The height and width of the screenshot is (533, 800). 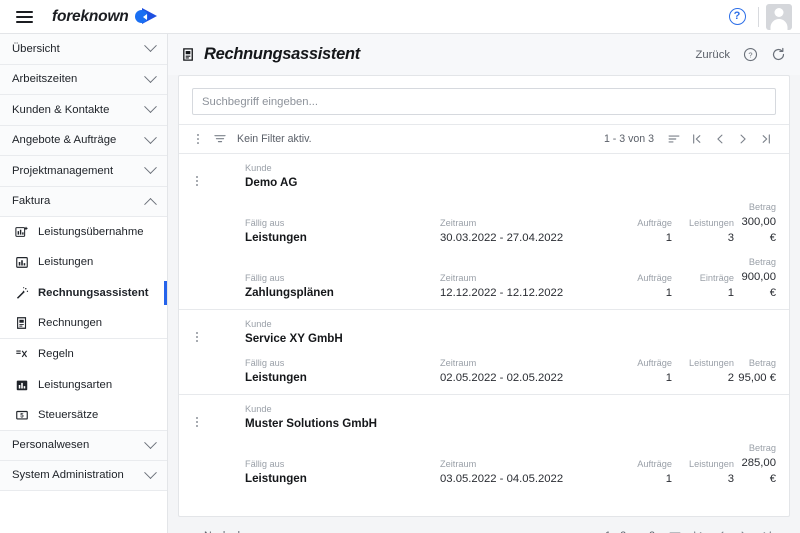 I want to click on sidebar-group-label: Projektmanagement, so click(x=63, y=170).